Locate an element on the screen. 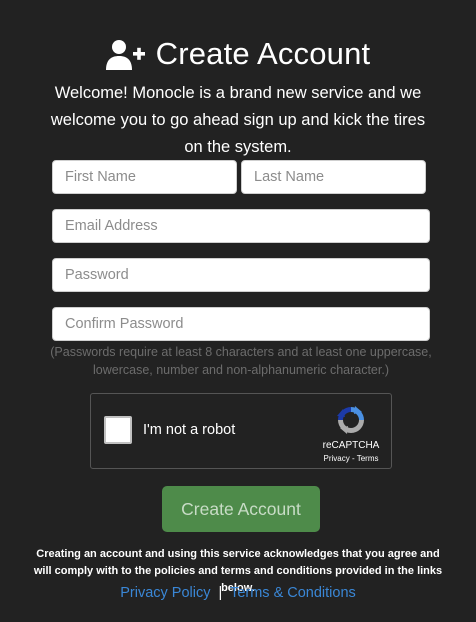 This screenshot has height=622, width=476. page-title: Create Account is located at coordinates (238, 54).